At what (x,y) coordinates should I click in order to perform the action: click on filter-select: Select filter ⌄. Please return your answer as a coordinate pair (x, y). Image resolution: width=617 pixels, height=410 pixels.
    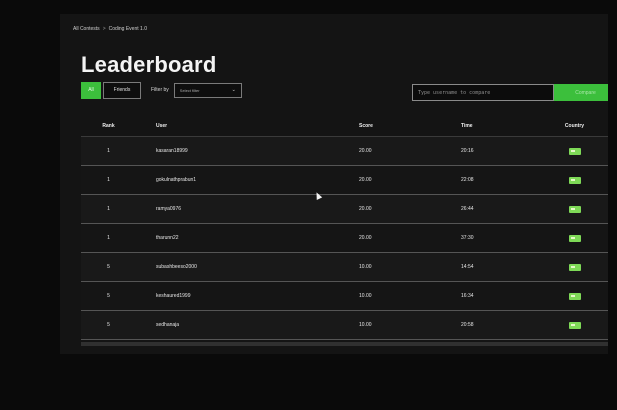
    Looking at the image, I should click on (207, 90).